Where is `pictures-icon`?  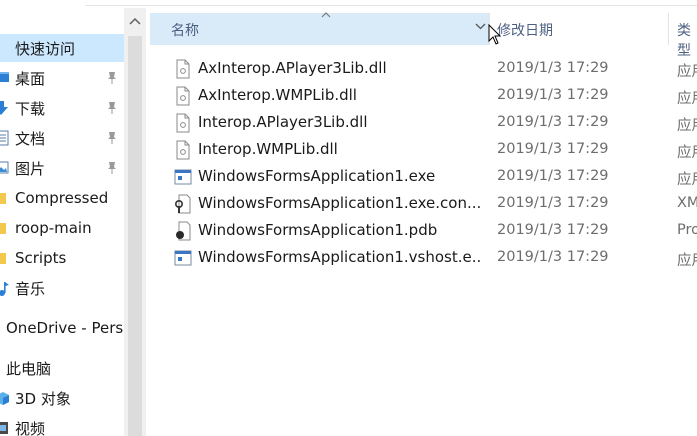 pictures-icon is located at coordinates (7, 168).